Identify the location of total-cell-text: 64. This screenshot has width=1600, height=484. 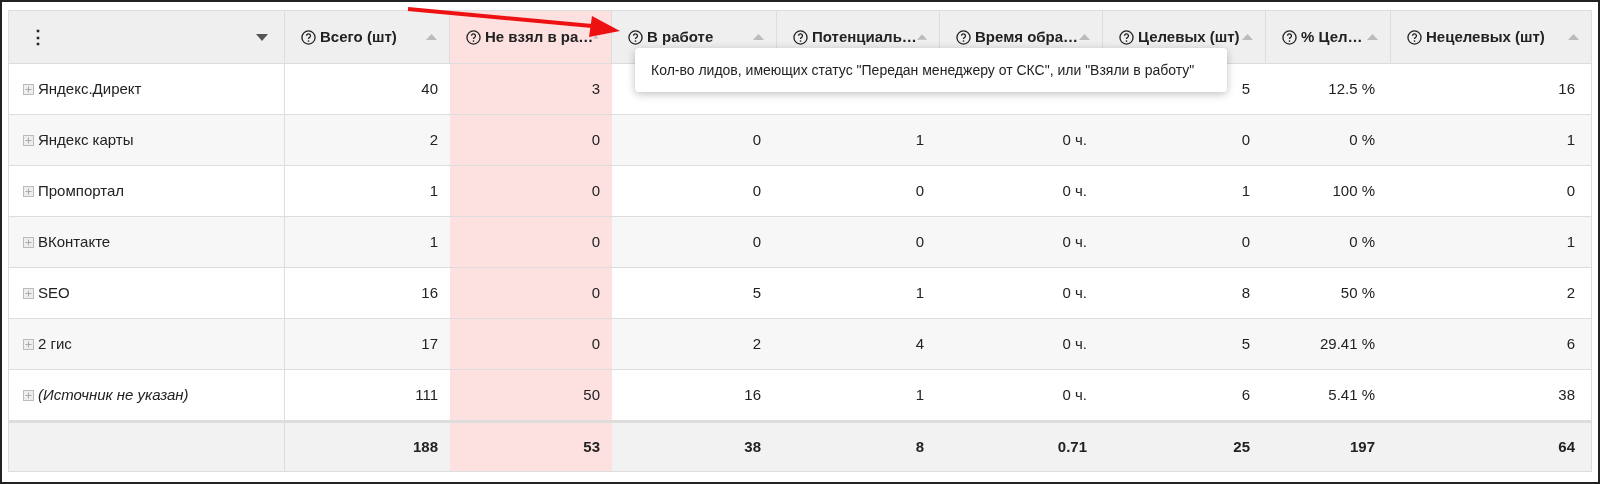
(1566, 446).